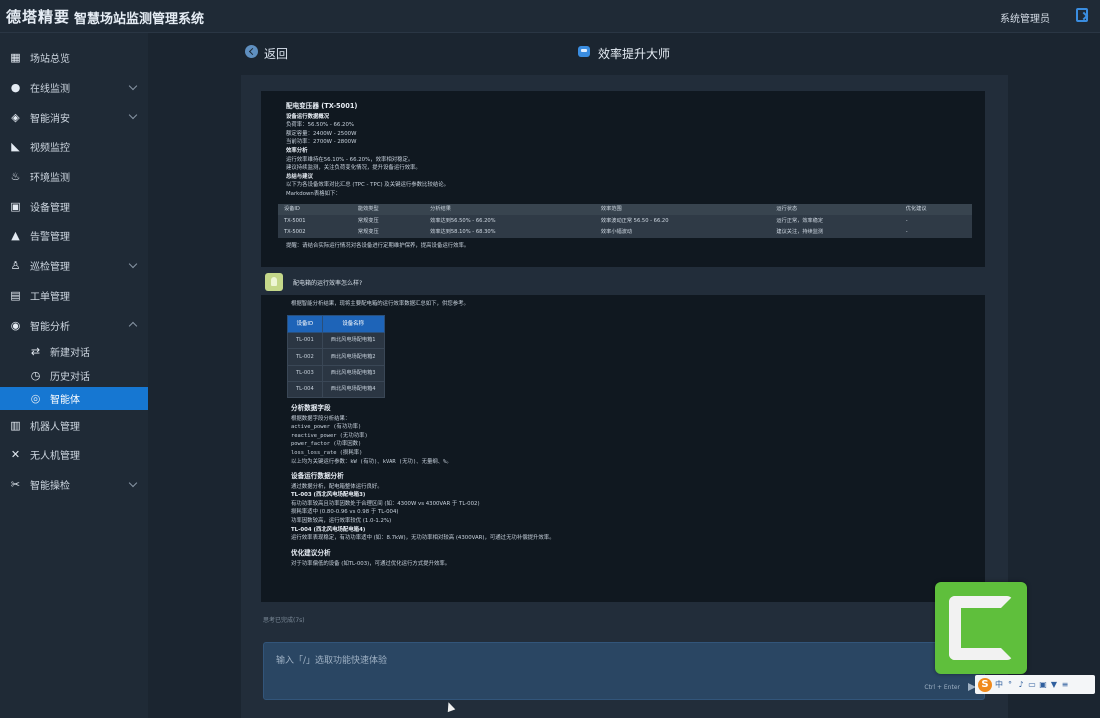 Image resolution: width=1100 pixels, height=718 pixels. I want to click on text-line: 运行效率维持在56.10% - 66.20%，效率相对稳定。, so click(350, 159).